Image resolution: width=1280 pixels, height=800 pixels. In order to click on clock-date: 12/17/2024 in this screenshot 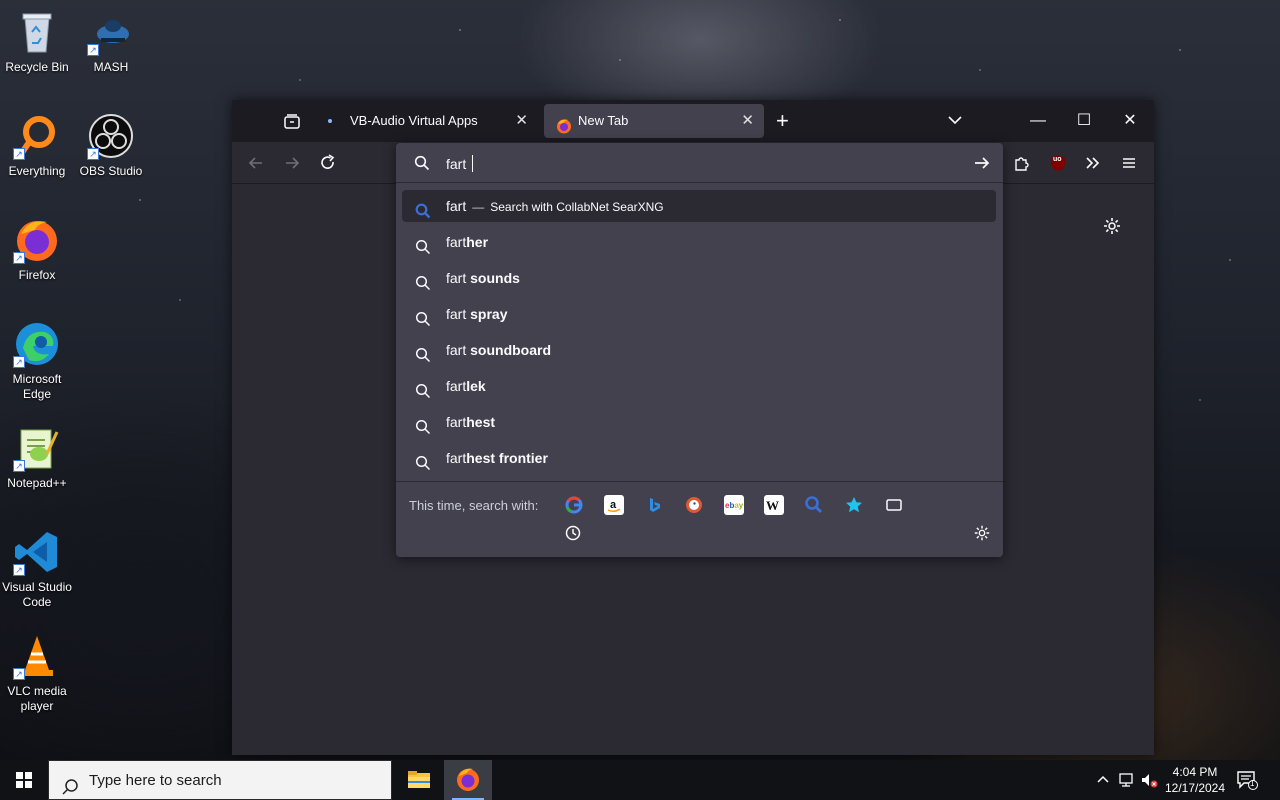, I will do `click(1195, 788)`.